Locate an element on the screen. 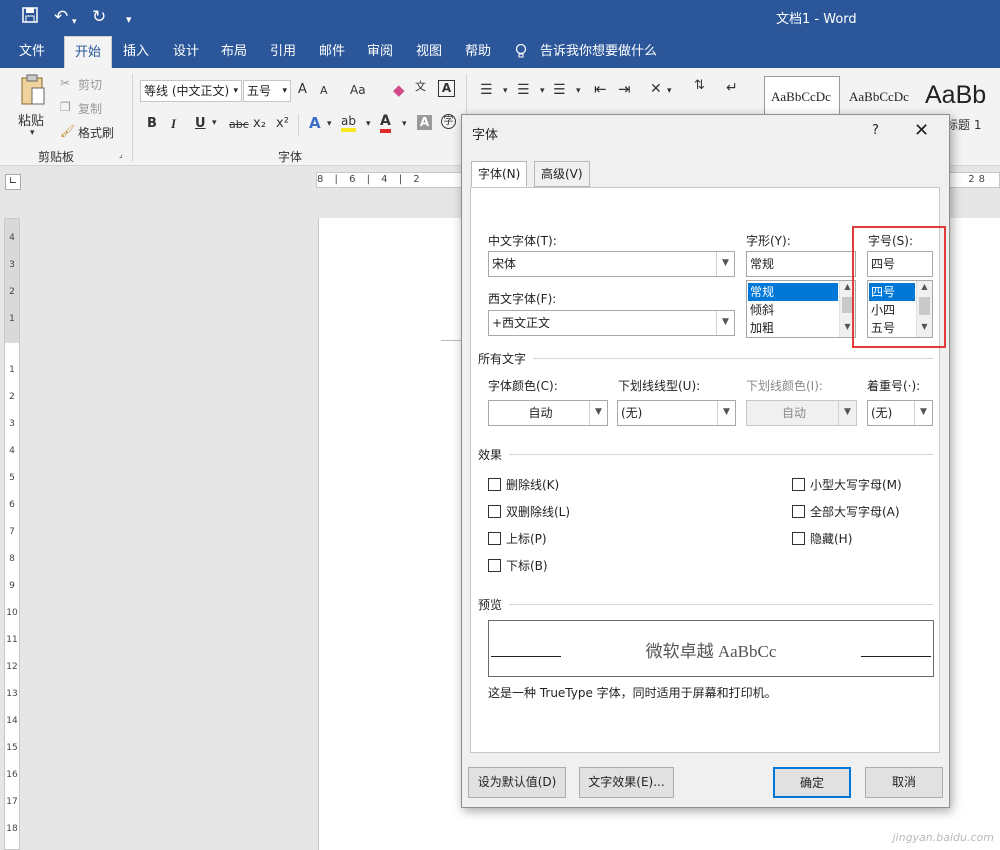 This screenshot has height=850, width=1000. underline-button: U is located at coordinates (200, 123).